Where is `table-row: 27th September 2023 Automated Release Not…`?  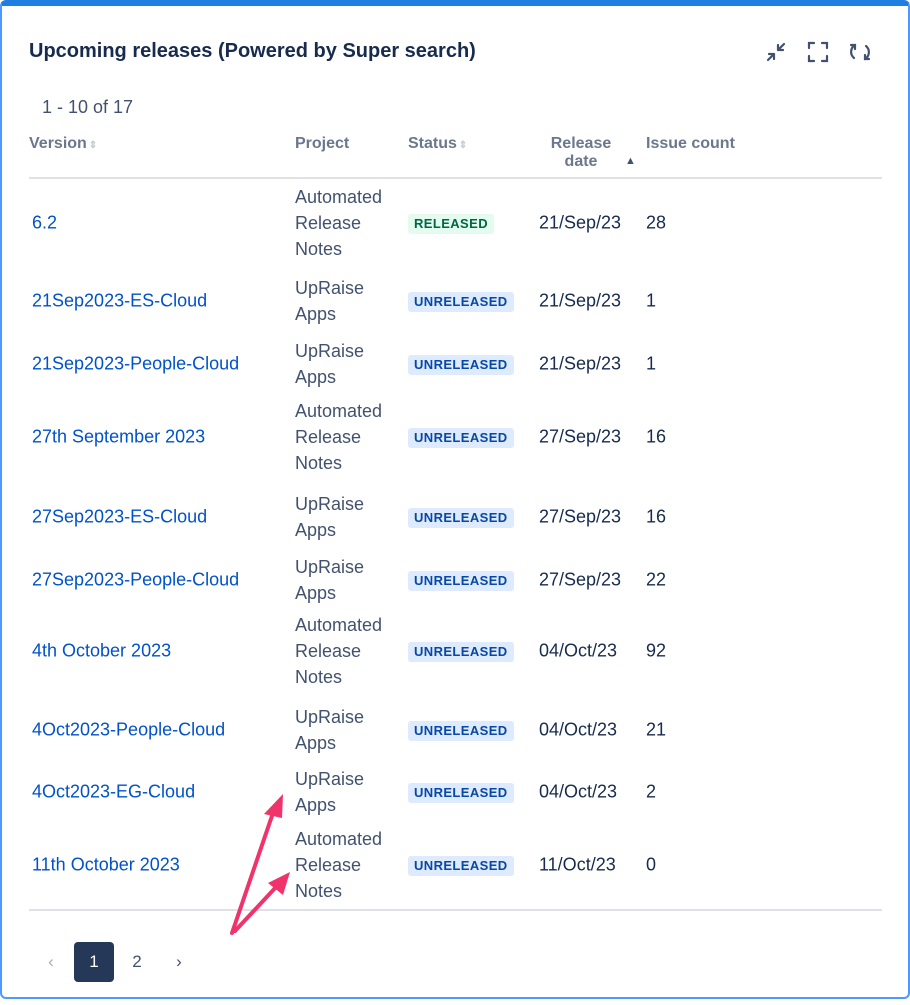
table-row: 27th September 2023 Automated Release Not… is located at coordinates (456, 437).